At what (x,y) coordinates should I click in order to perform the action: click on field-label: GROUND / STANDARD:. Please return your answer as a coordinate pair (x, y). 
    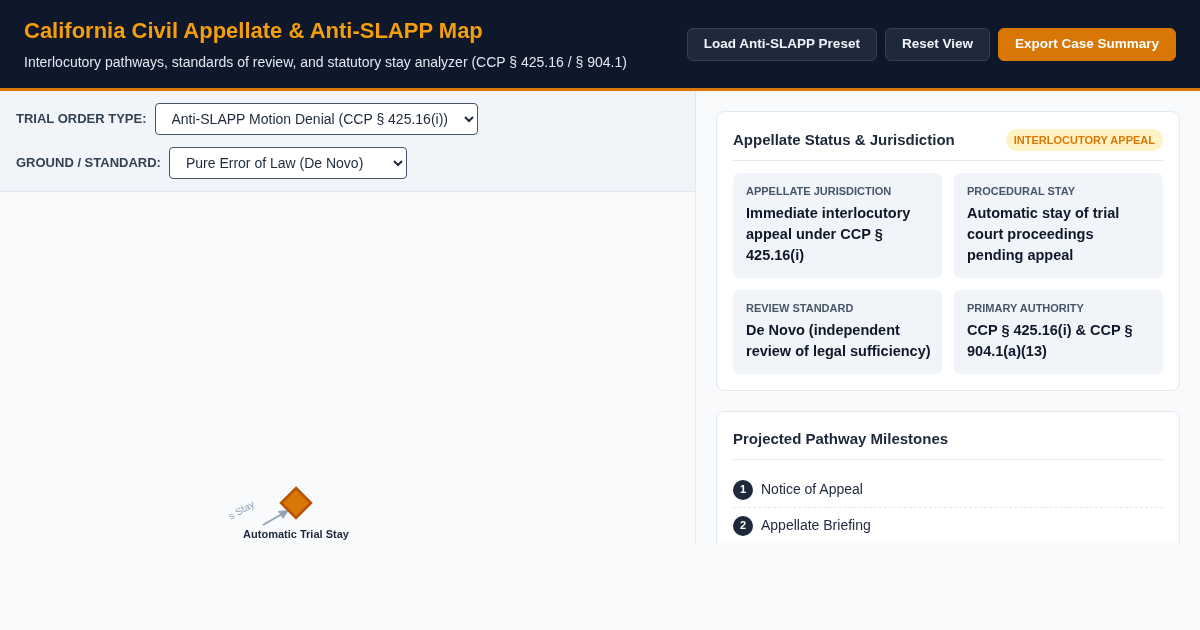
    Looking at the image, I should click on (88, 163).